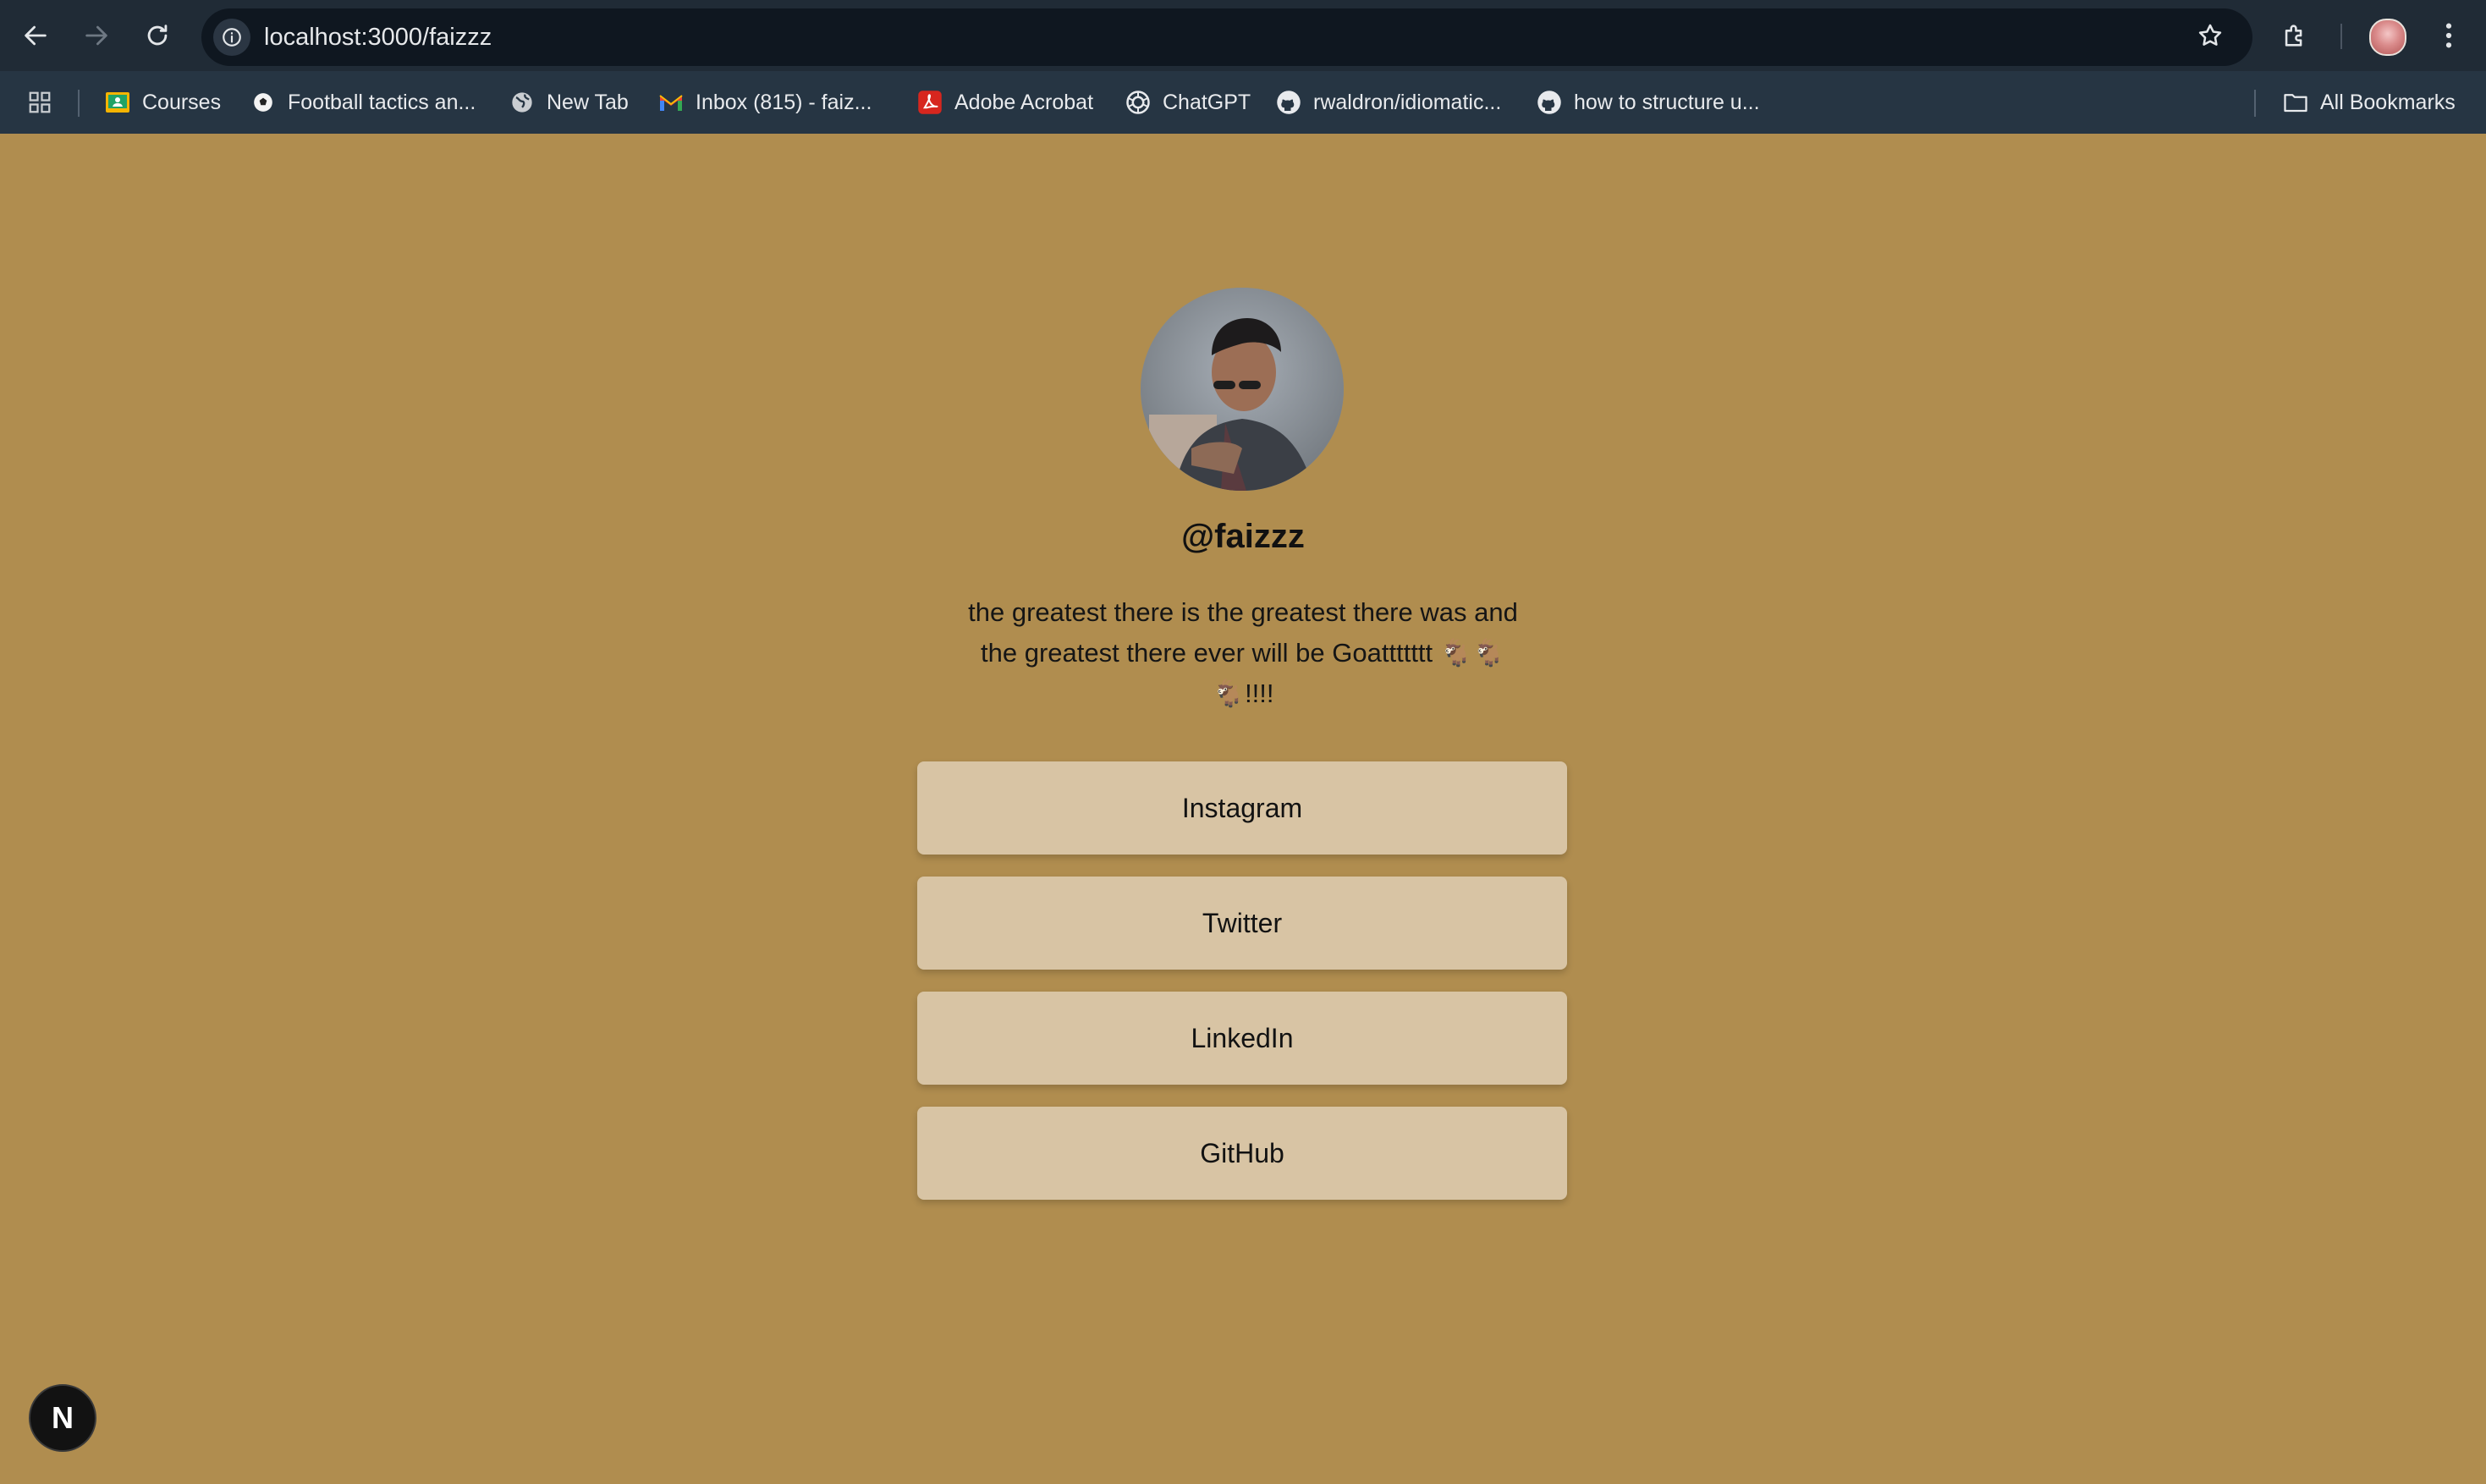  I want to click on arrow-left-icon, so click(36, 35).